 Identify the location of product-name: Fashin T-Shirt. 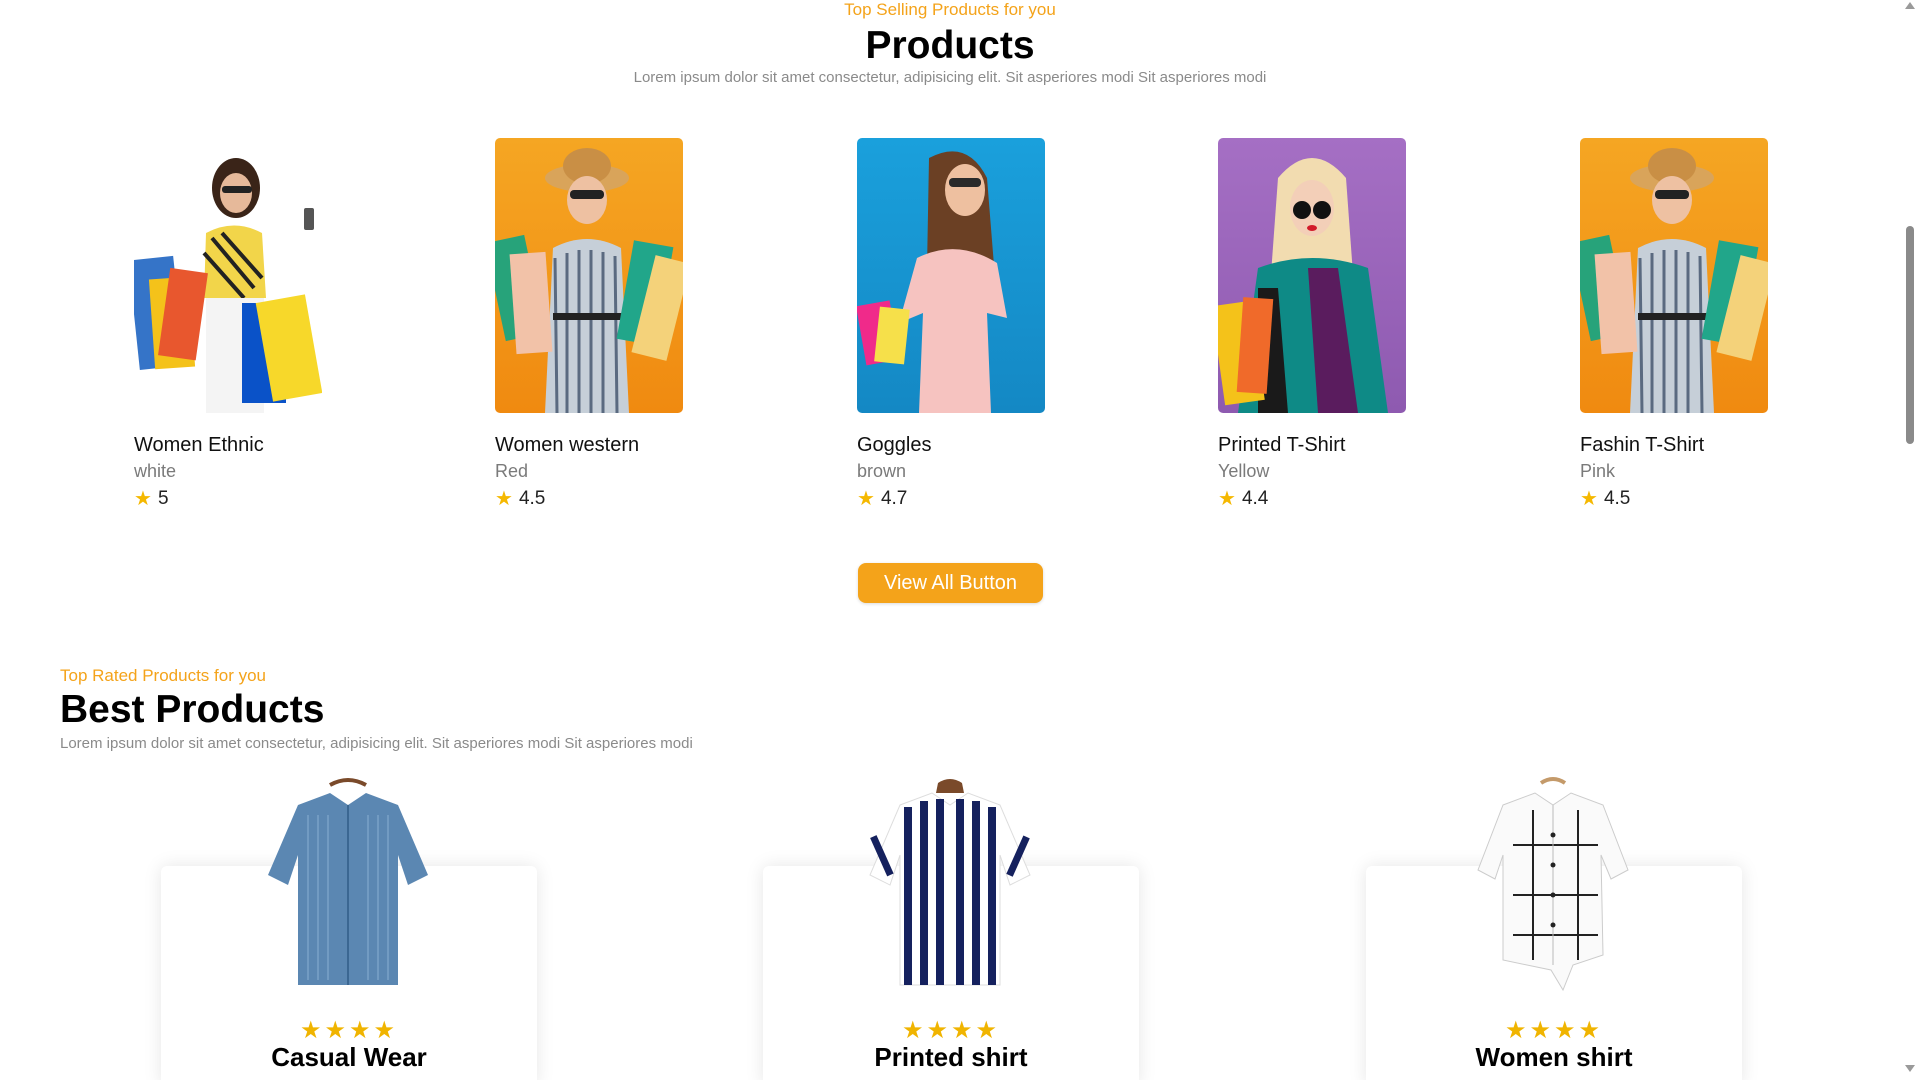
(1642, 445).